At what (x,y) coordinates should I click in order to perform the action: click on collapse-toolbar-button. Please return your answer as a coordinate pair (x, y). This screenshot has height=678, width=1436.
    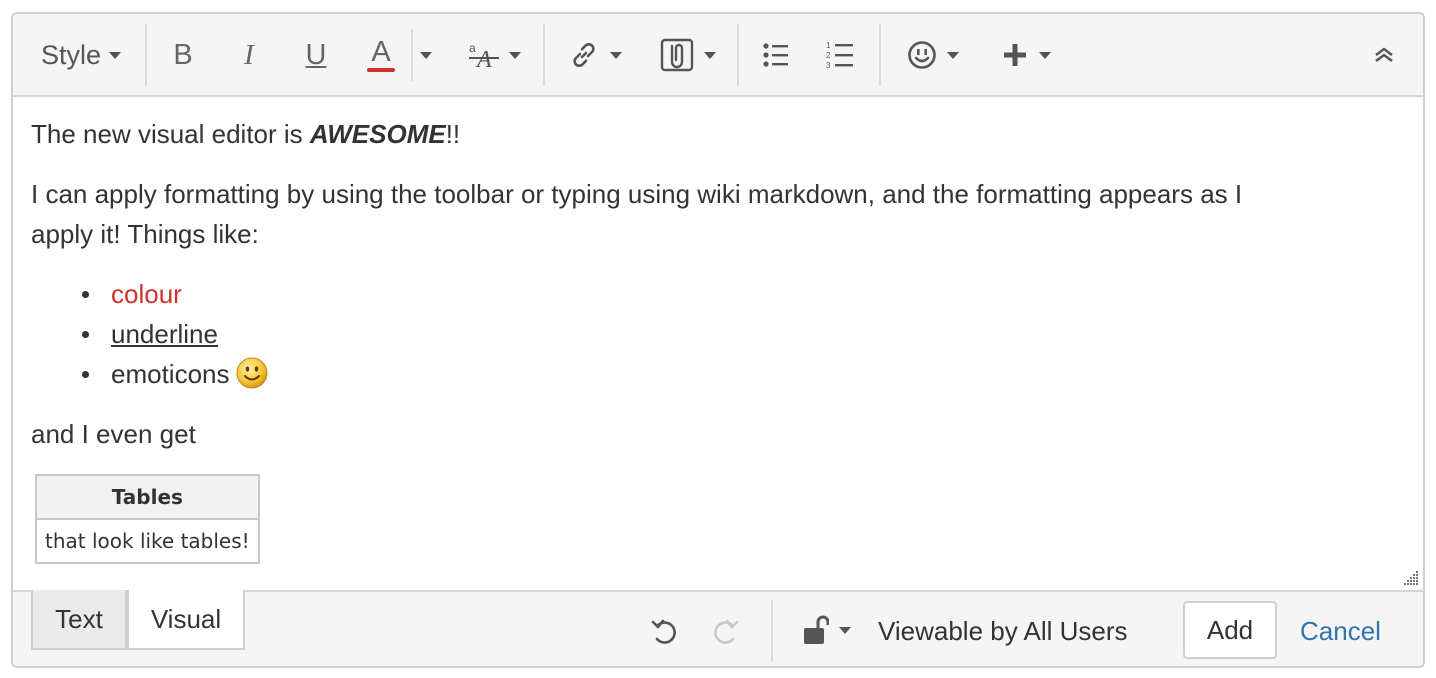
    Looking at the image, I should click on (1384, 55).